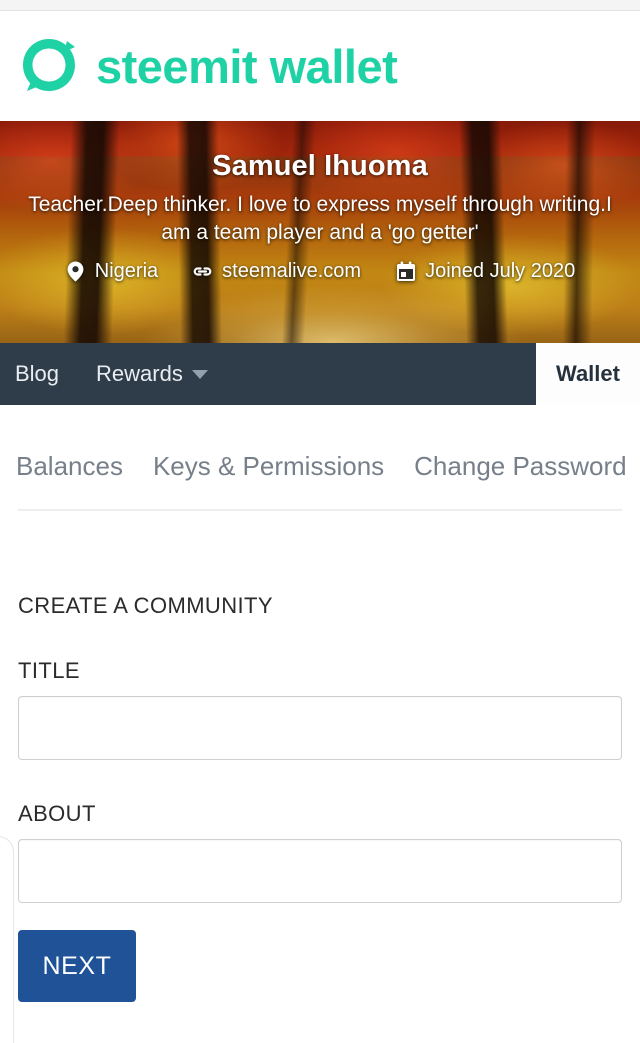  What do you see at coordinates (500, 271) in the screenshot?
I see `profile-joined-label: Joined July 2020` at bounding box center [500, 271].